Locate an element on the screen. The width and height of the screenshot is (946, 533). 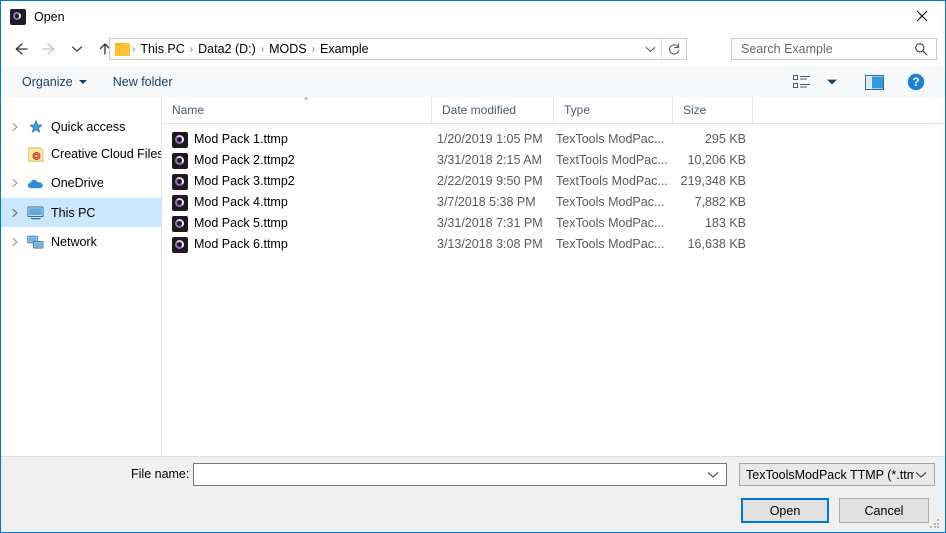
close-icon is located at coordinates (922, 16).